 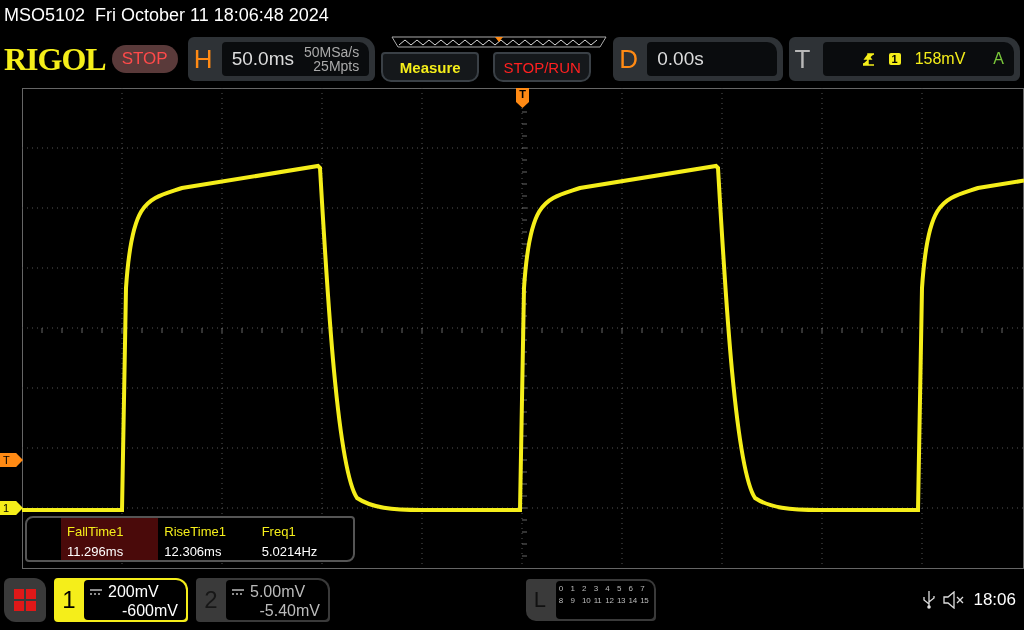 I want to click on logic-bit: 14, so click(x=633, y=600).